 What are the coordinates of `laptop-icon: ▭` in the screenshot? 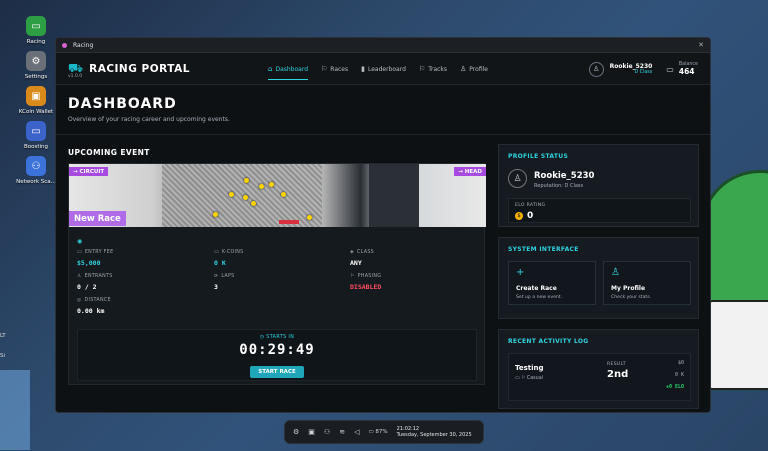 It's located at (36, 131).